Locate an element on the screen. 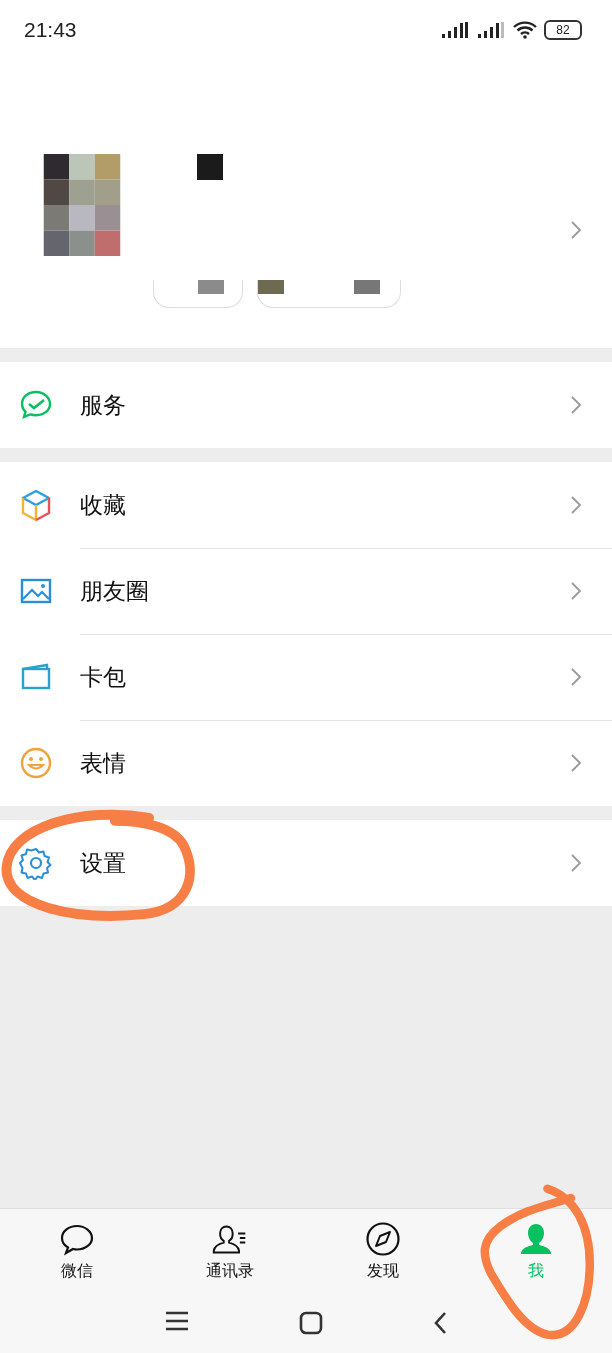 The image size is (612, 1353). menu-item: 朋友圈 is located at coordinates (306, 591).